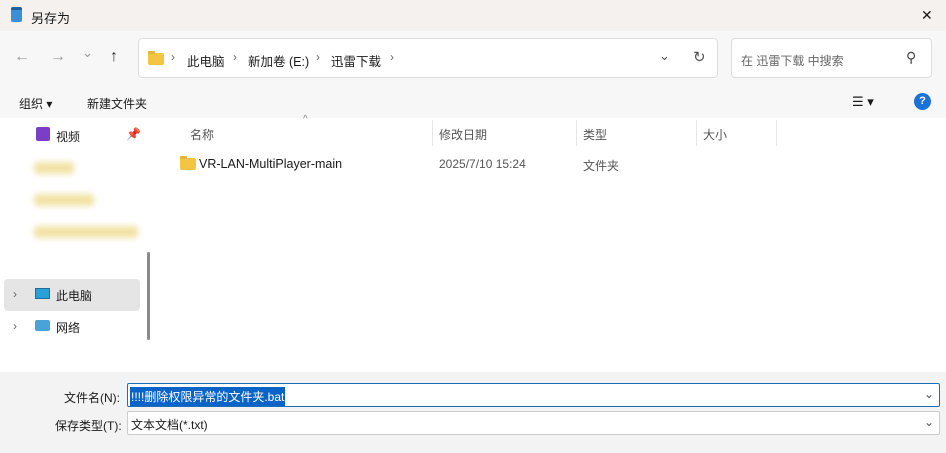  Describe the element at coordinates (428, 58) in the screenshot. I see `address-bar: › 此电脑 › 新加卷 (E:) › 迅雷下载 › ⌄ ↻` at that location.